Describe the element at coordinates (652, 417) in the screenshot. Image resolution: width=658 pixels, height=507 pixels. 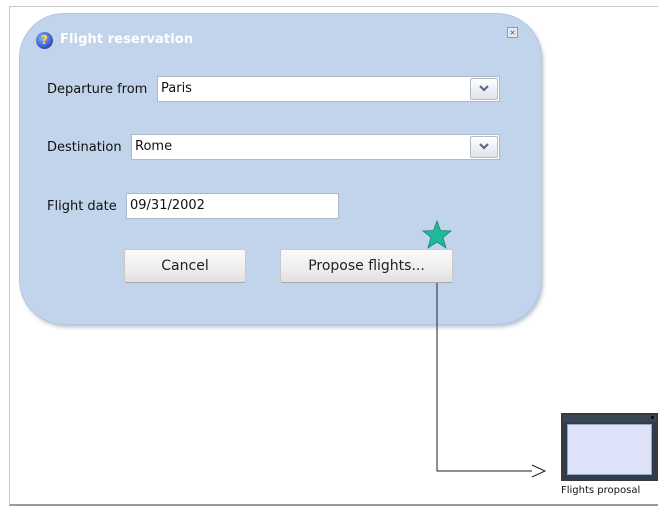
I see `thumbnail-close-icon` at that location.